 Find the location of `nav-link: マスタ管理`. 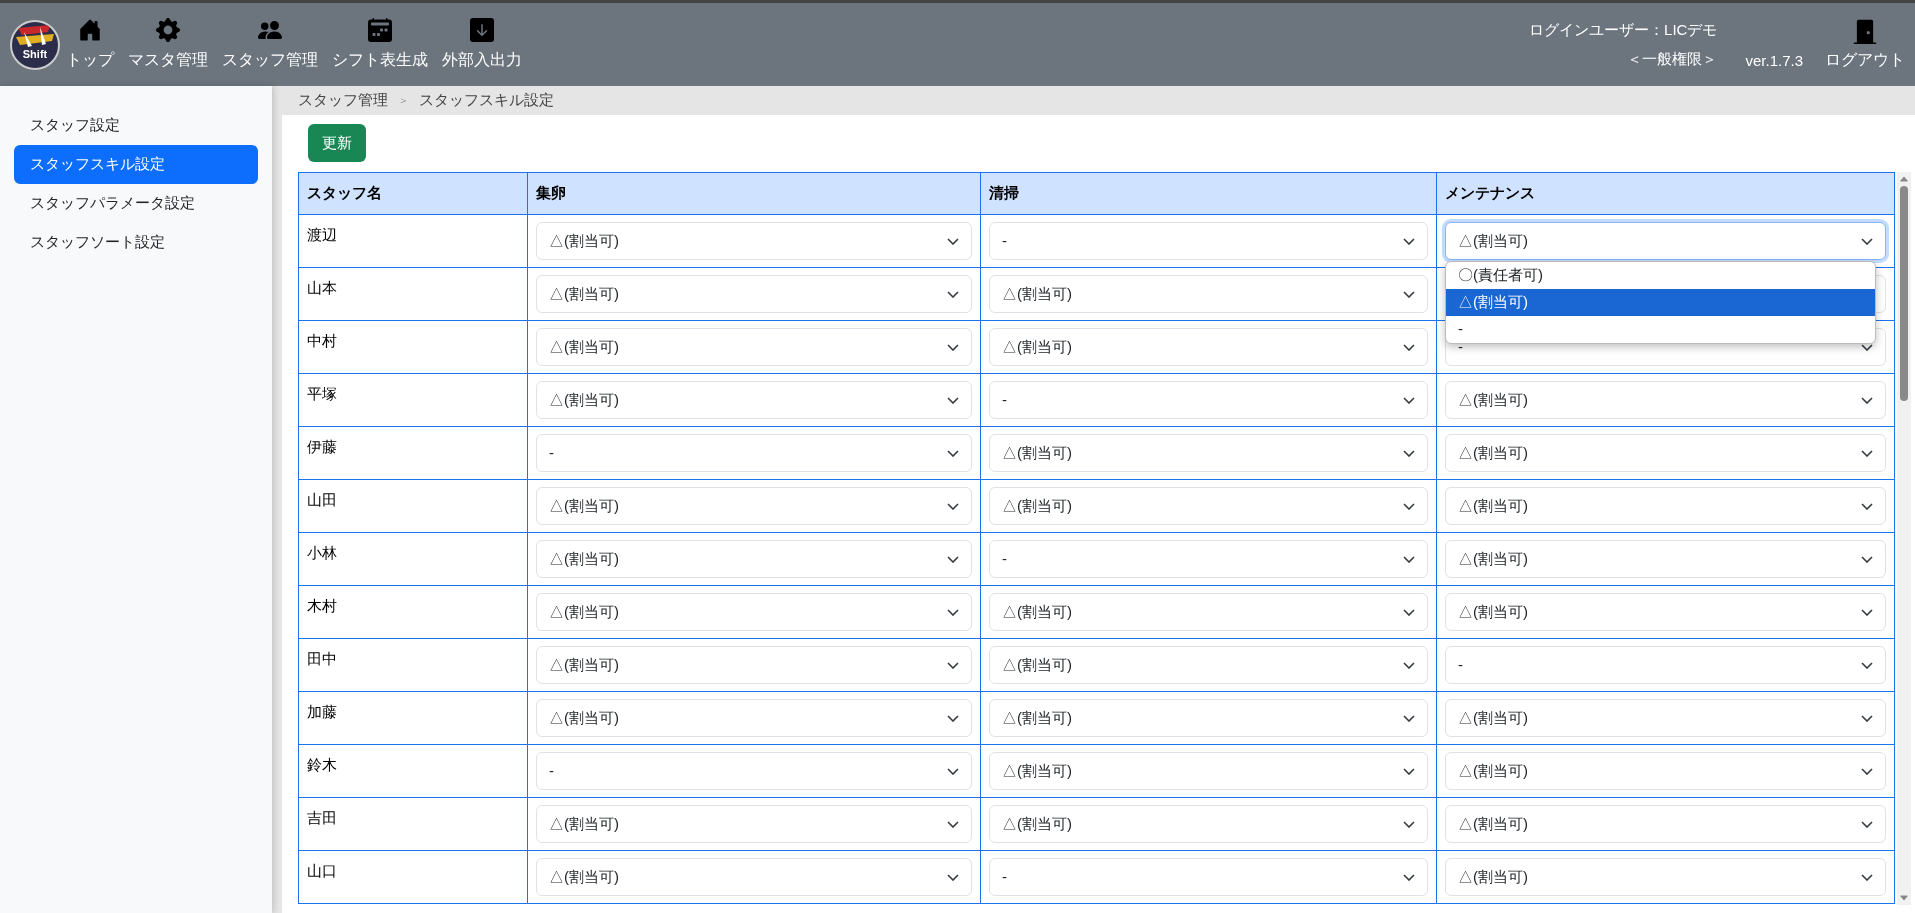

nav-link: マスタ管理 is located at coordinates (168, 44).